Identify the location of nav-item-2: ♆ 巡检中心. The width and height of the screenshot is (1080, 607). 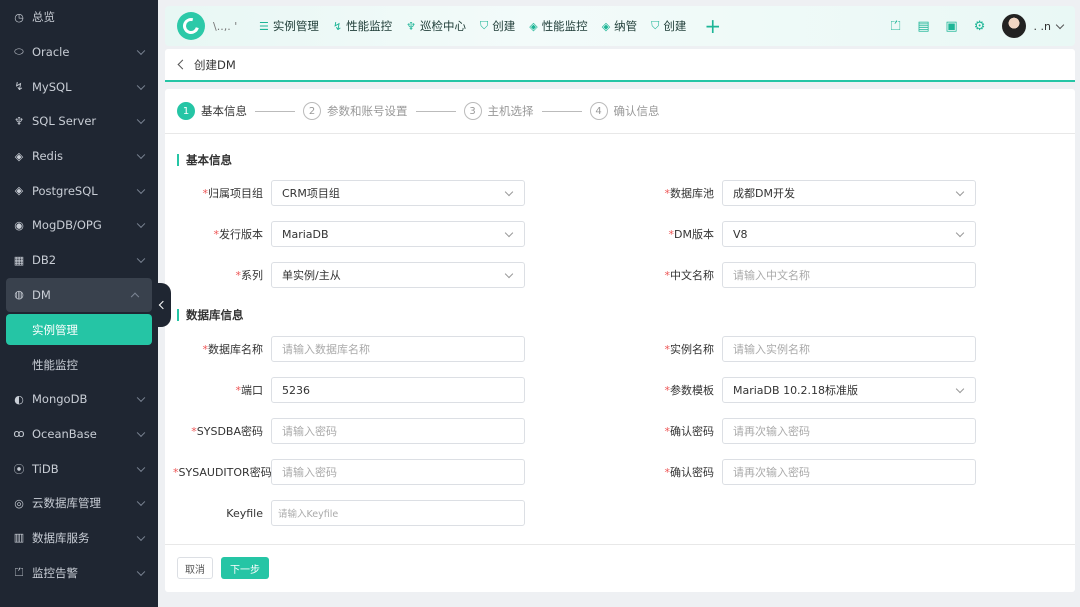
(436, 26).